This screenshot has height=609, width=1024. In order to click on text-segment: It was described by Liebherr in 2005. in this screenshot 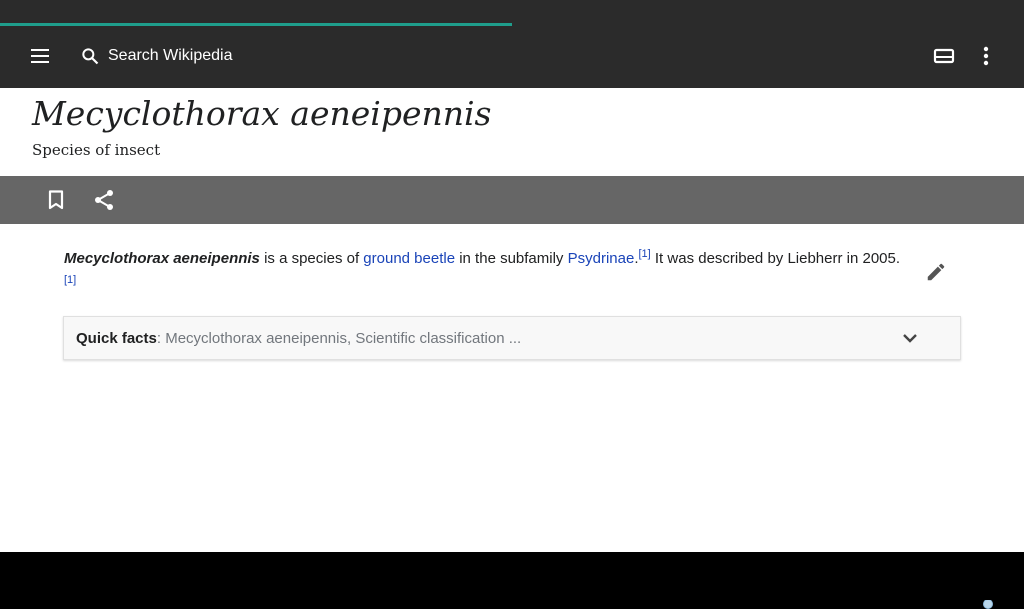, I will do `click(775, 258)`.